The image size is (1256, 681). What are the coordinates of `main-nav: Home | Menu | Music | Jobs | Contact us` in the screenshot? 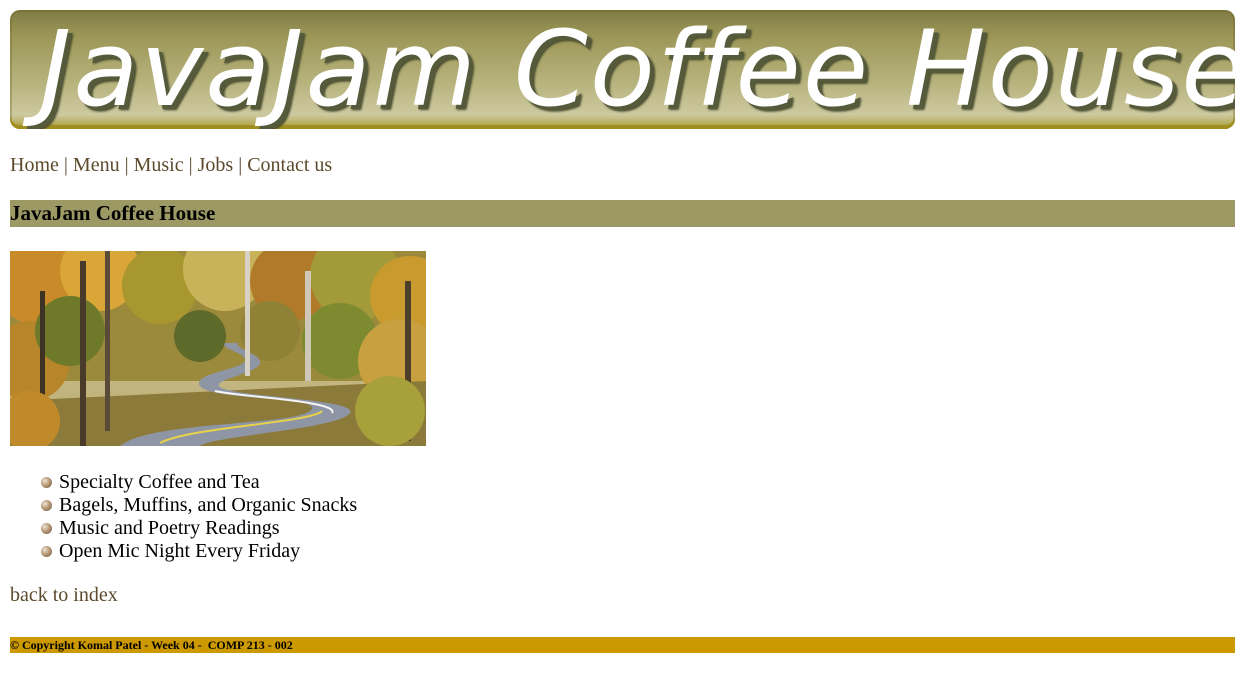 It's located at (171, 165).